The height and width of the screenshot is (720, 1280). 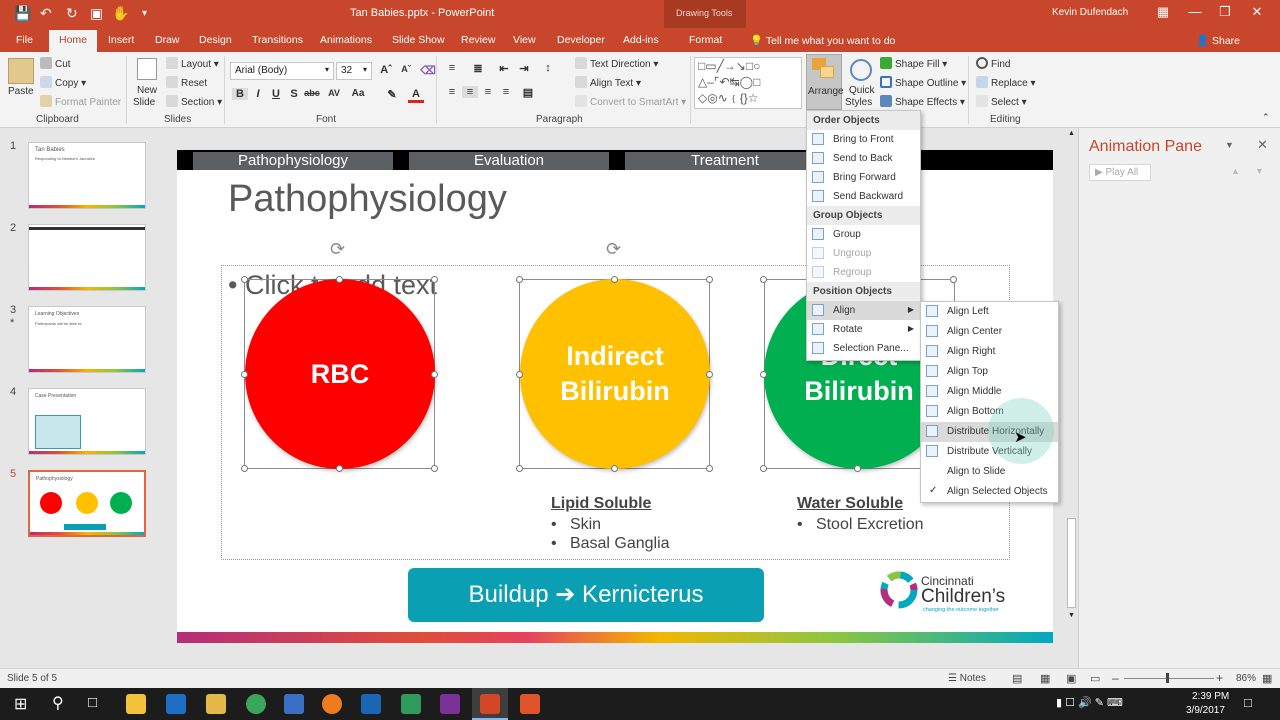 I want to click on search-icon: ⚲, so click(x=58, y=703).